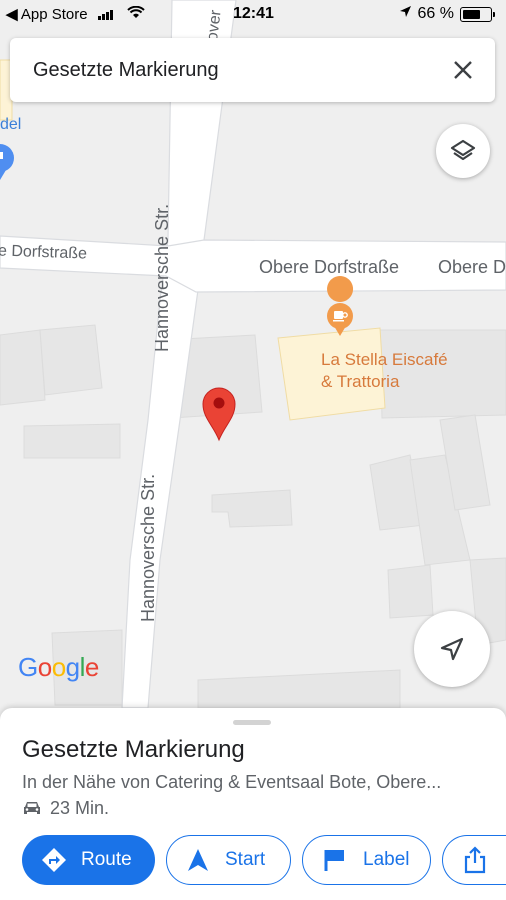  I want to click on road-label-dorfstrasse-left: e Dorfstraße, so click(44, 252).